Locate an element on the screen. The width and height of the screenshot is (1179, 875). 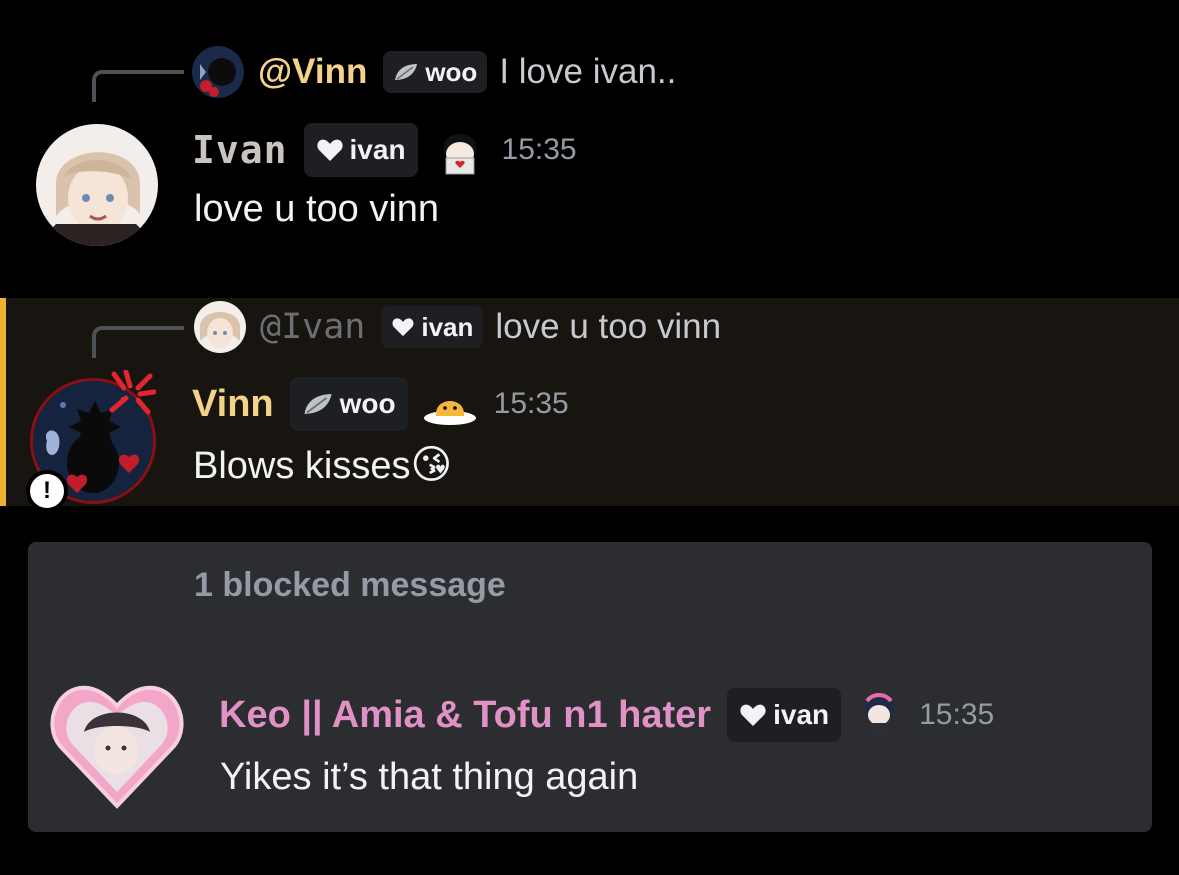
ivan-mini-avatar is located at coordinates (220, 327).